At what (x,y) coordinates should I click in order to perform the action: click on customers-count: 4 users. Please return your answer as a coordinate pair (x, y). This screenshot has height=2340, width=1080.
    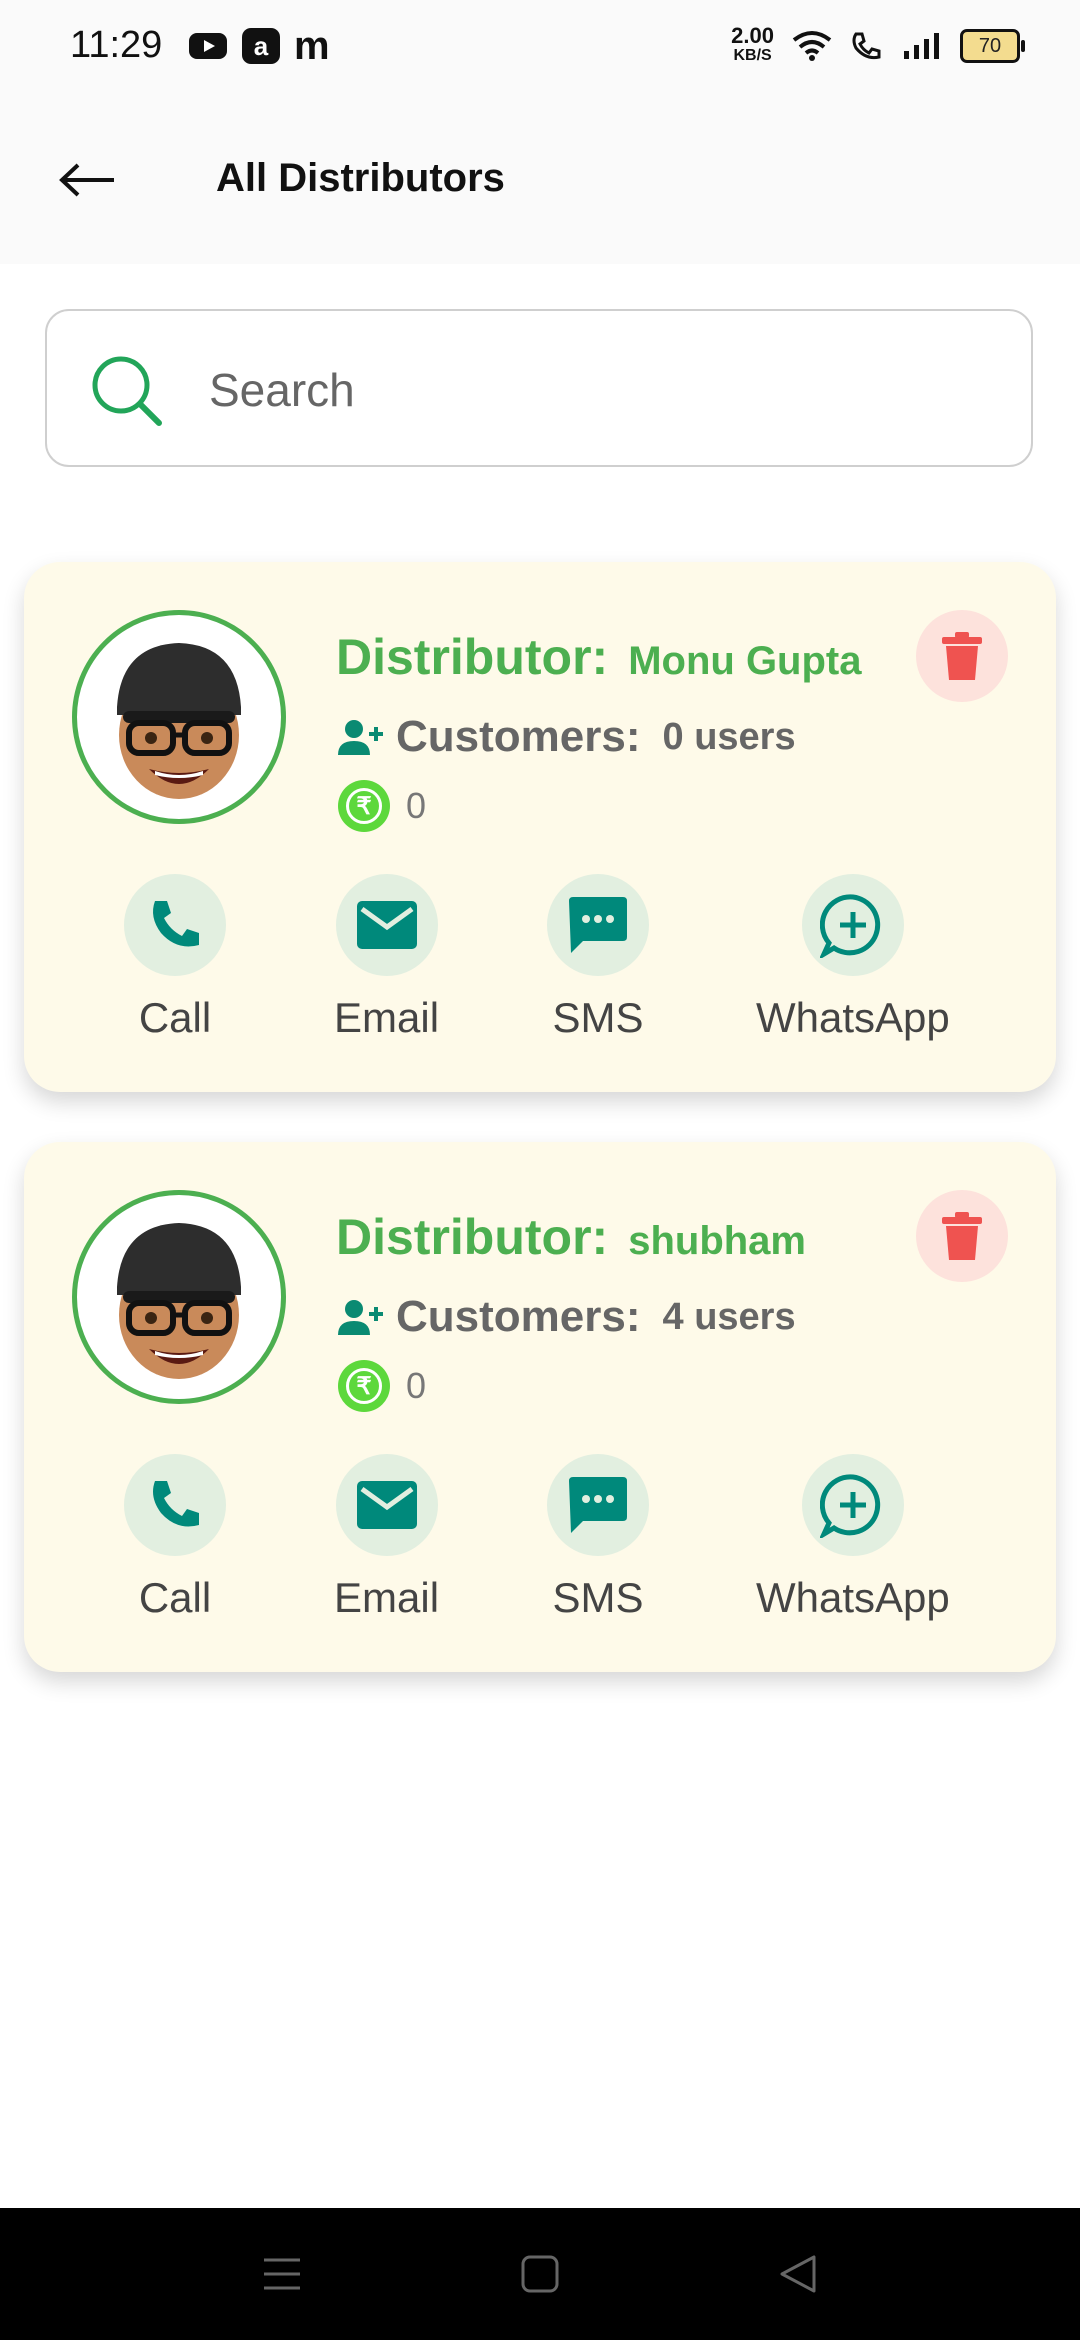
    Looking at the image, I should click on (729, 1316).